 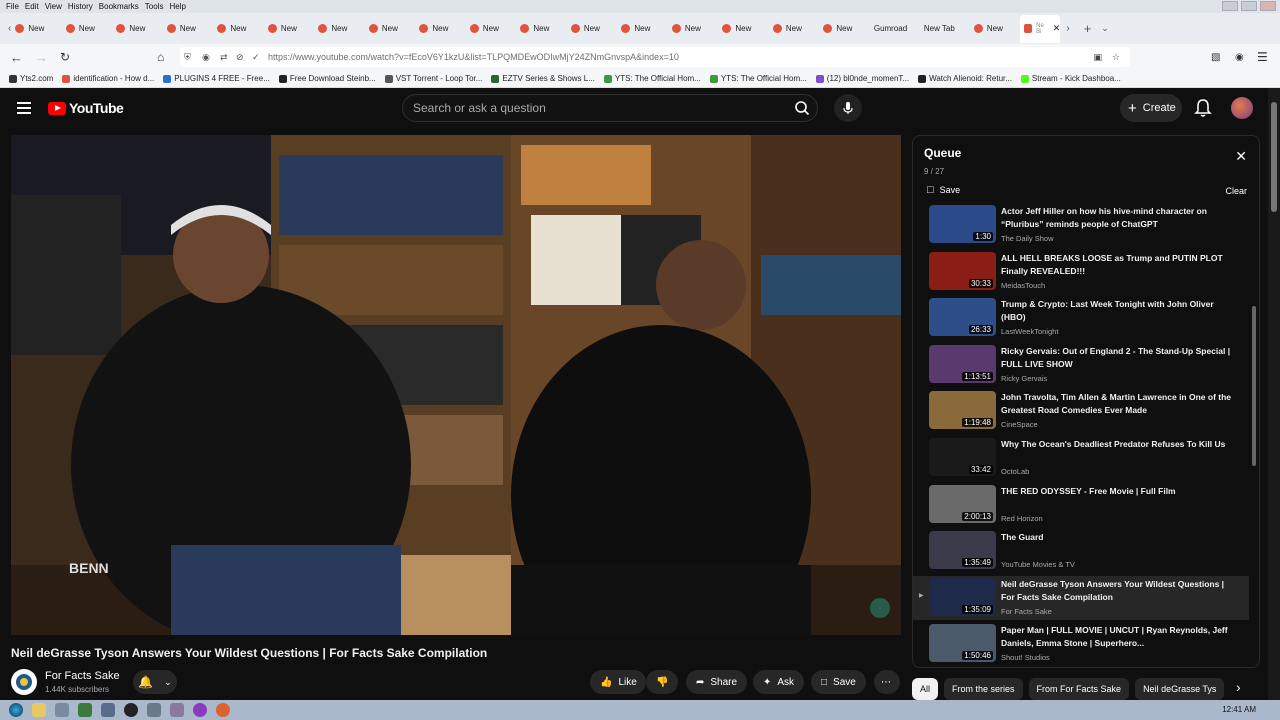 I want to click on queue-item: 1:35:49 The Guard YouTube Movies & TV, so click(x=1081, y=551).